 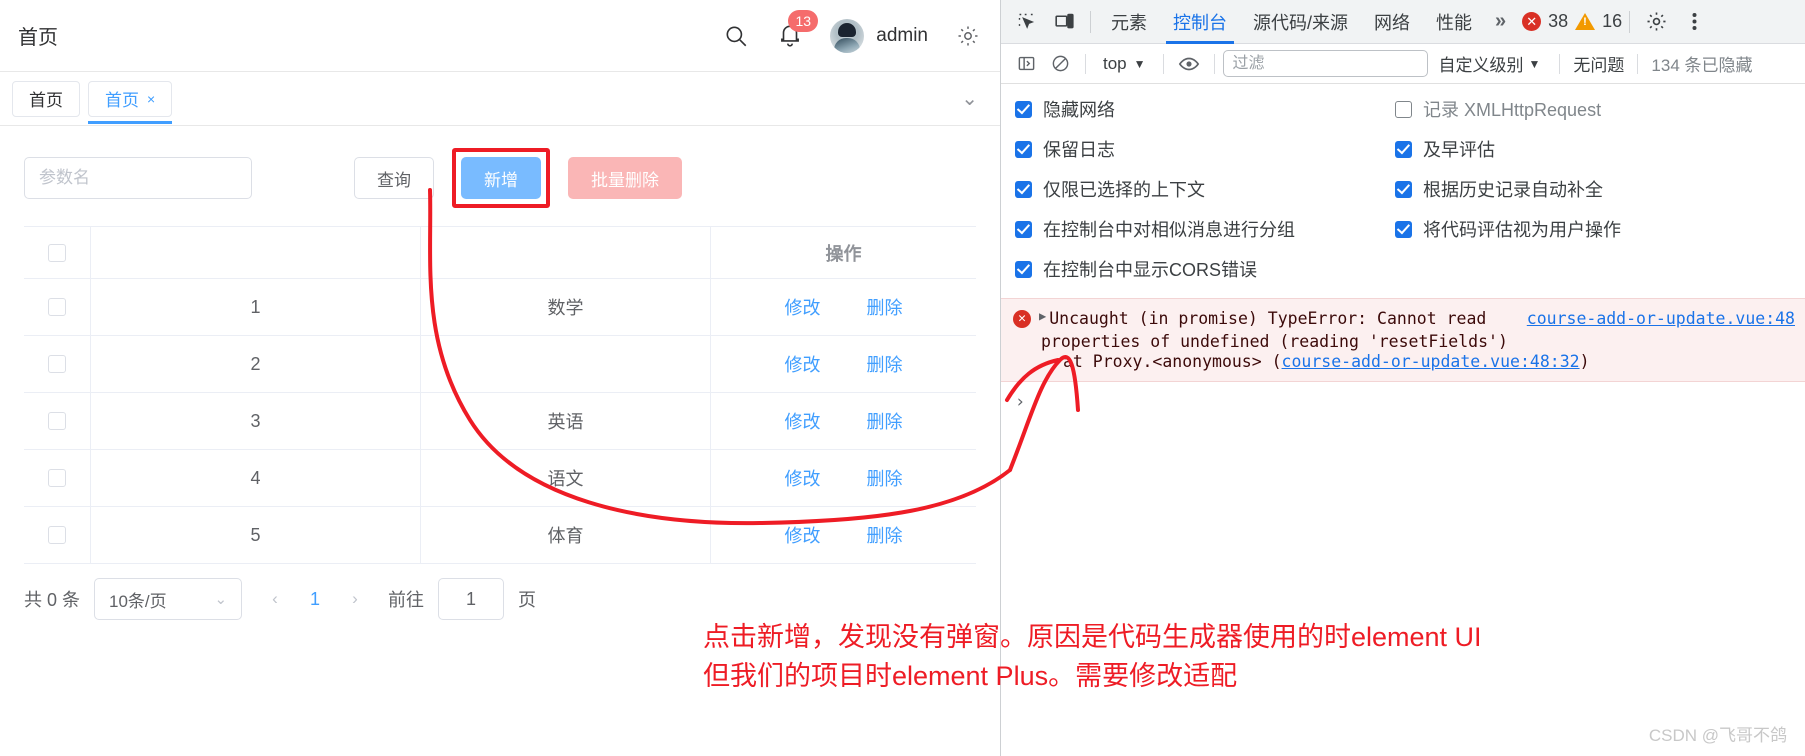 What do you see at coordinates (1189, 64) in the screenshot?
I see `live-expression-icon` at bounding box center [1189, 64].